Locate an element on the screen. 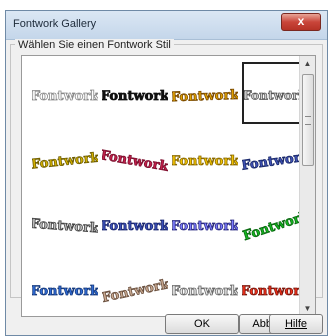  help-label: Hilfe is located at coordinates (295, 324).